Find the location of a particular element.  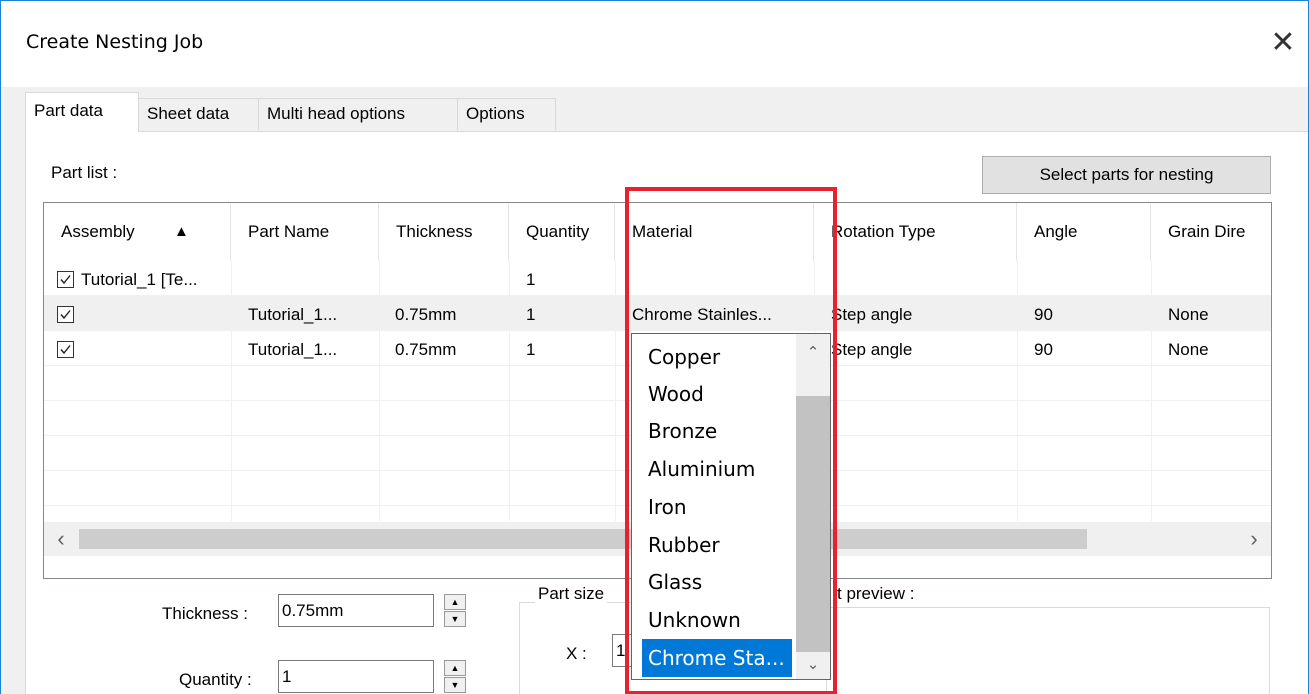

column-header-quantity: Quantity is located at coordinates (562, 232).